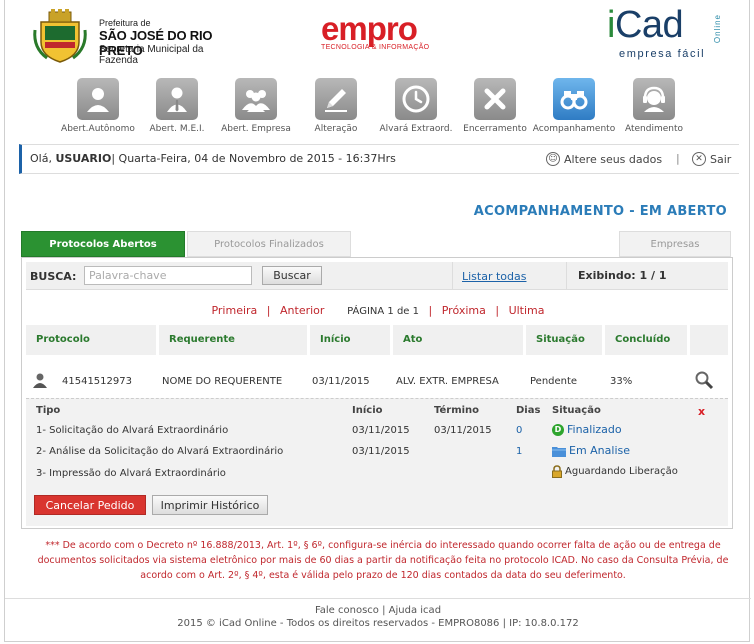  What do you see at coordinates (132, 430) in the screenshot?
I see `step-tipo: 1- Solicitação do Alvará Extraordinário` at bounding box center [132, 430].